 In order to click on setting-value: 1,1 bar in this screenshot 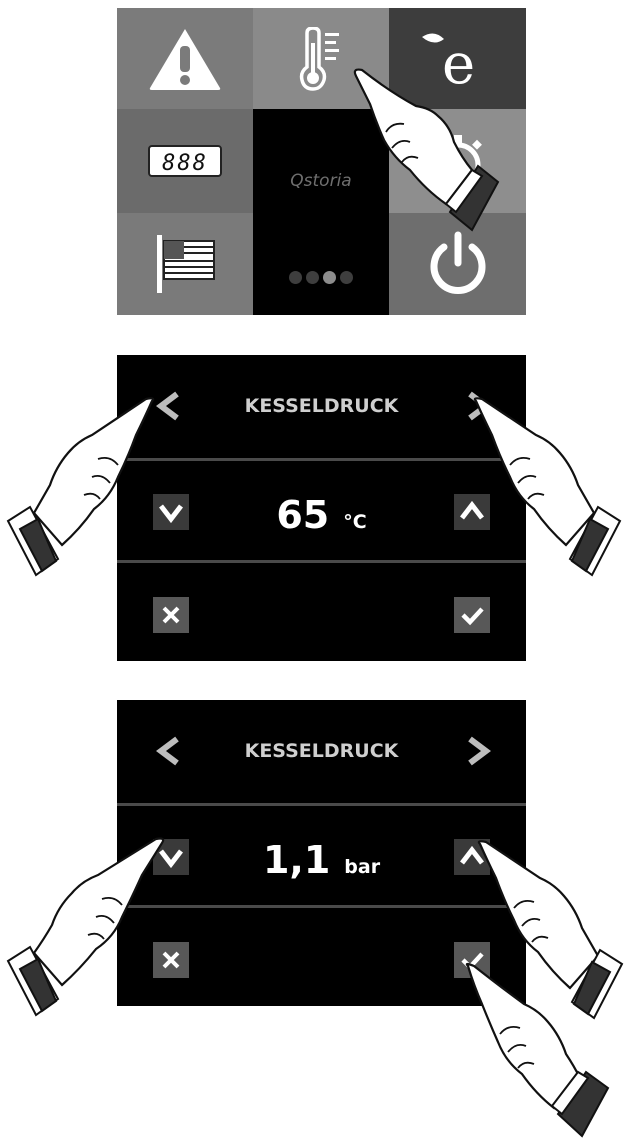, I will do `click(321, 860)`.